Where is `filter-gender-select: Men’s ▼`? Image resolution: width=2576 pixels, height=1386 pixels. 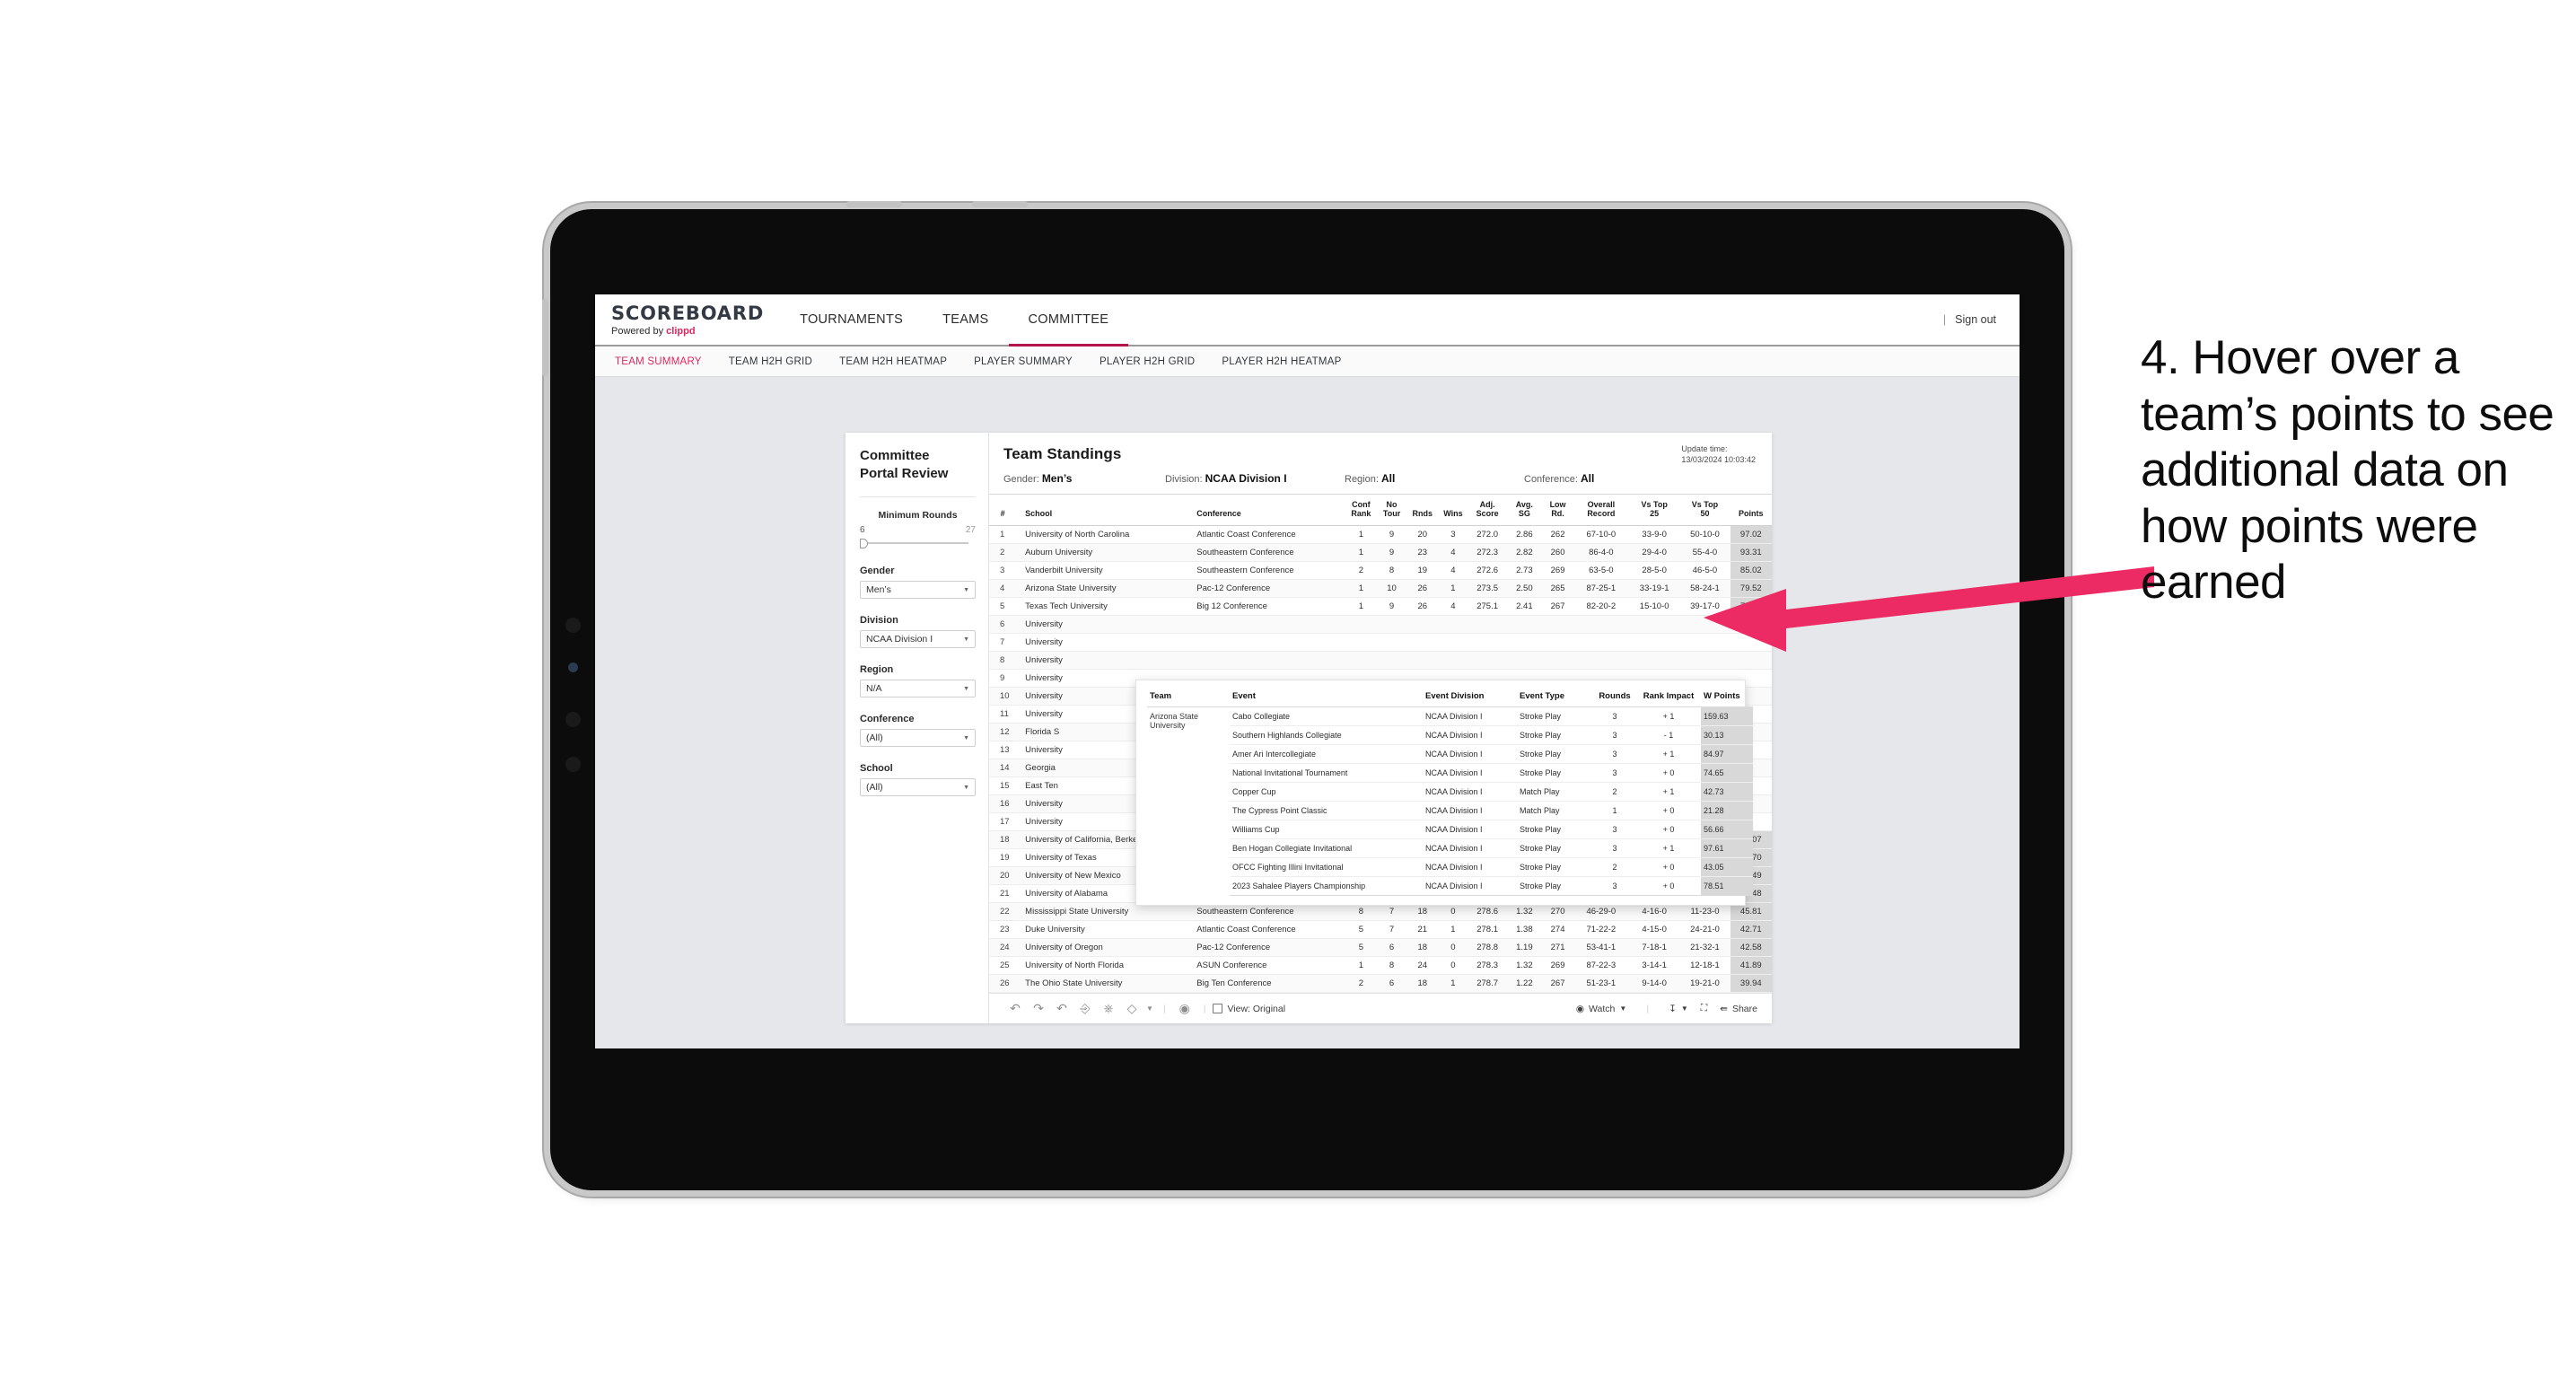
filter-gender-select: Men’s ▼ is located at coordinates (918, 590).